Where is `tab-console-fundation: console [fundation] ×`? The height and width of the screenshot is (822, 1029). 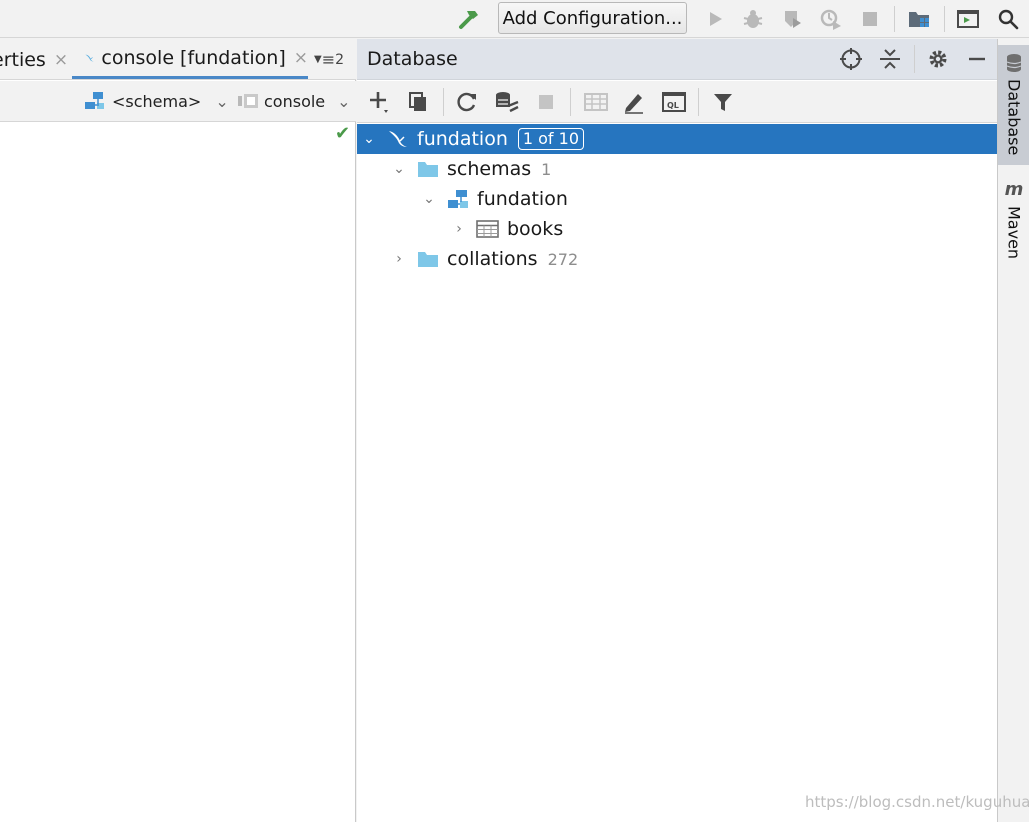
tab-console-fundation: console [fundation] × is located at coordinates (190, 59).